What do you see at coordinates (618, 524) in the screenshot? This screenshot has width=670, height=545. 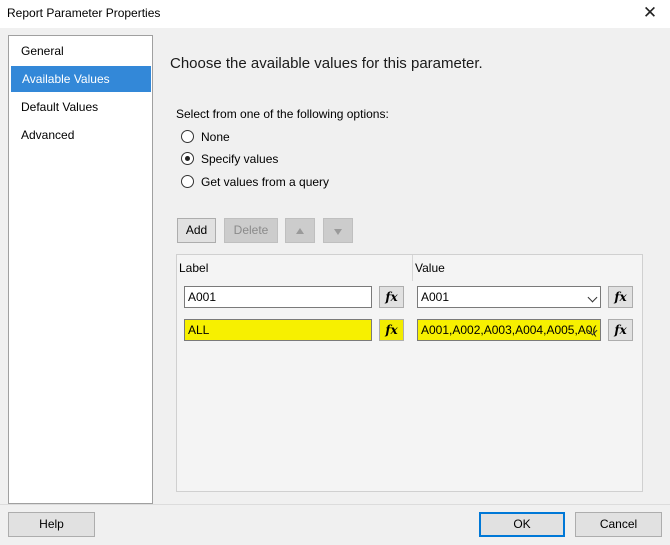 I see `cancel-button: Cancel` at bounding box center [618, 524].